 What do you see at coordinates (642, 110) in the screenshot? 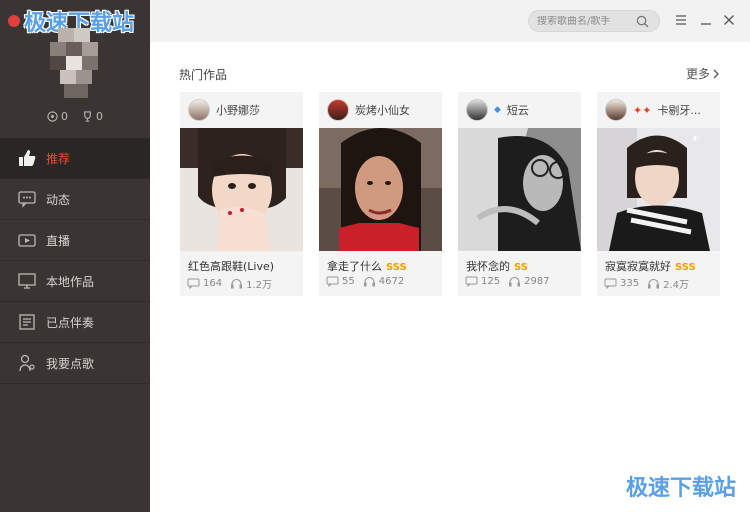
I see `maple-leaf-icon: ✦✦` at bounding box center [642, 110].